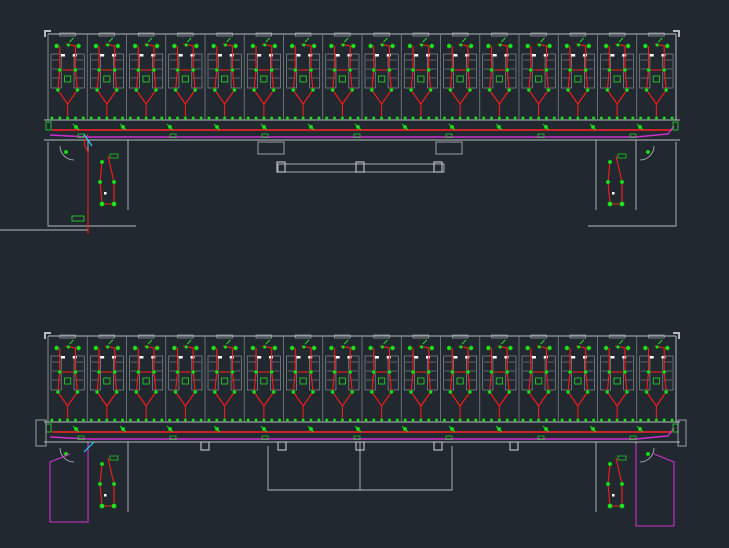 Image resolution: width=729 pixels, height=548 pixels. Describe the element at coordinates (362, 433) in the screenshot. I see `feeder-line` at that location.